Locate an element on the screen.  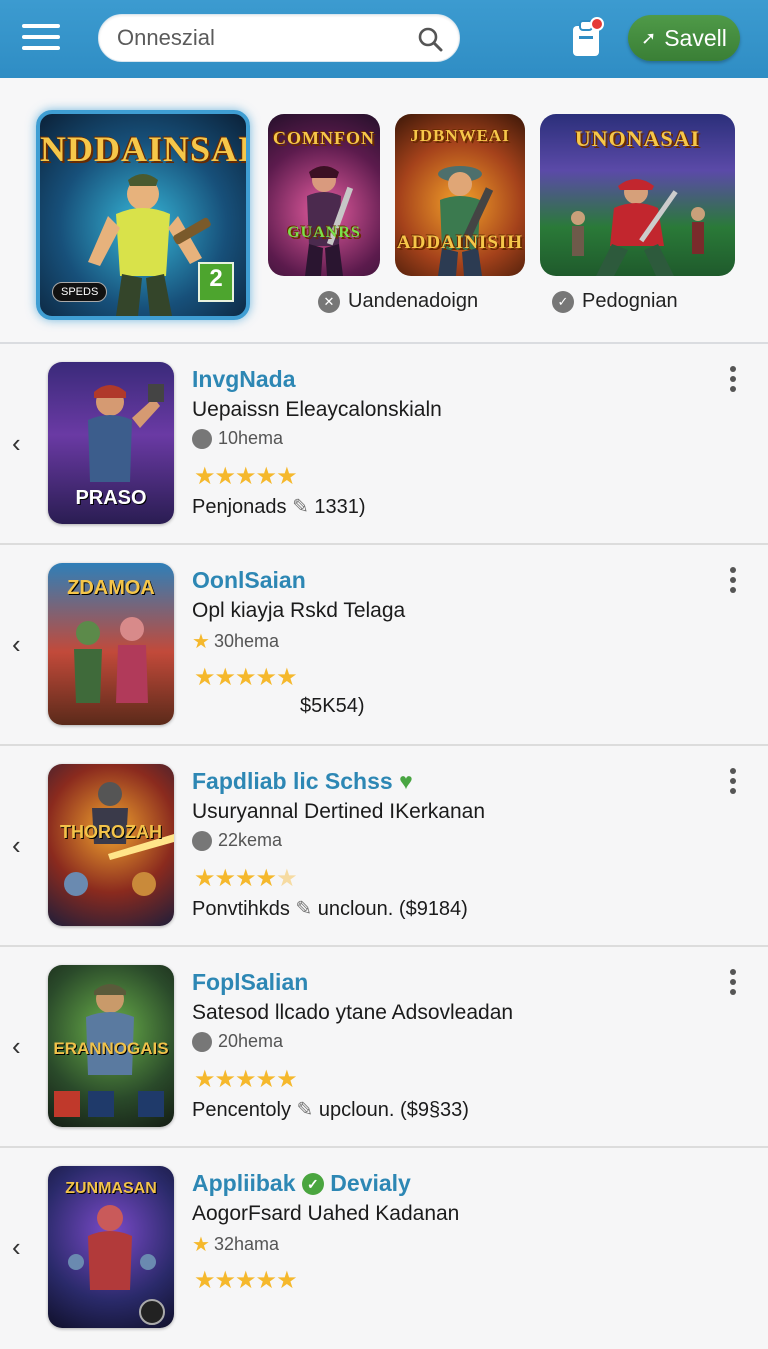
app-price: Penjonads ✎ 1331) is located at coordinates (279, 506).